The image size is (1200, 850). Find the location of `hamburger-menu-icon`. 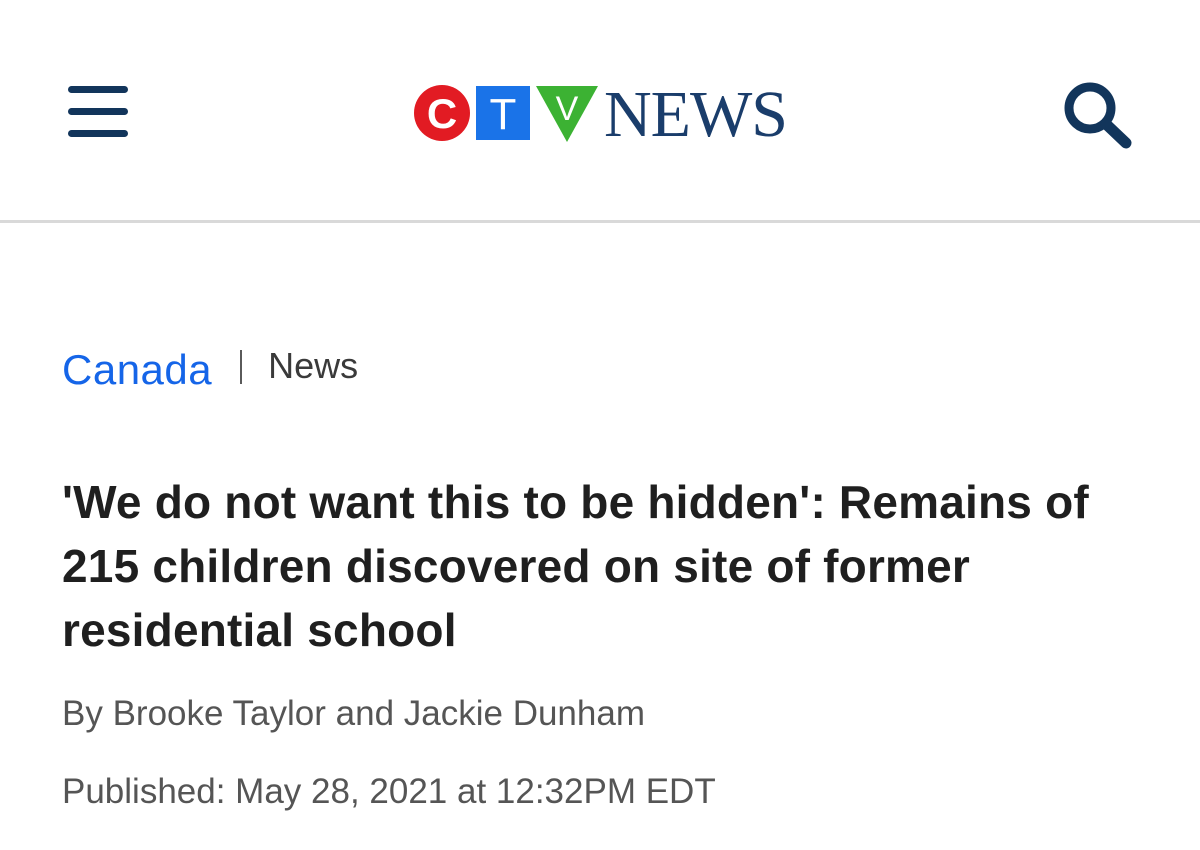

hamburger-menu-icon is located at coordinates (98, 111).